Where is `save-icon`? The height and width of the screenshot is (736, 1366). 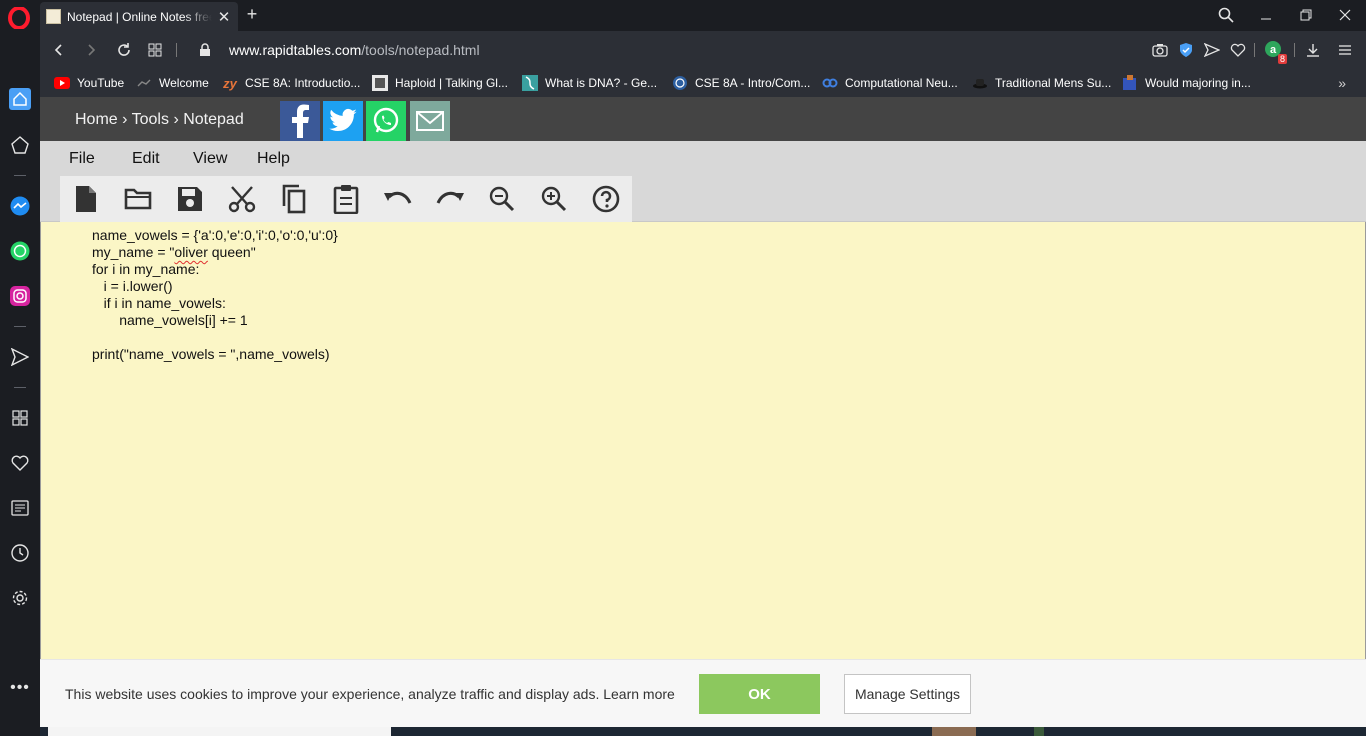 save-icon is located at coordinates (190, 199).